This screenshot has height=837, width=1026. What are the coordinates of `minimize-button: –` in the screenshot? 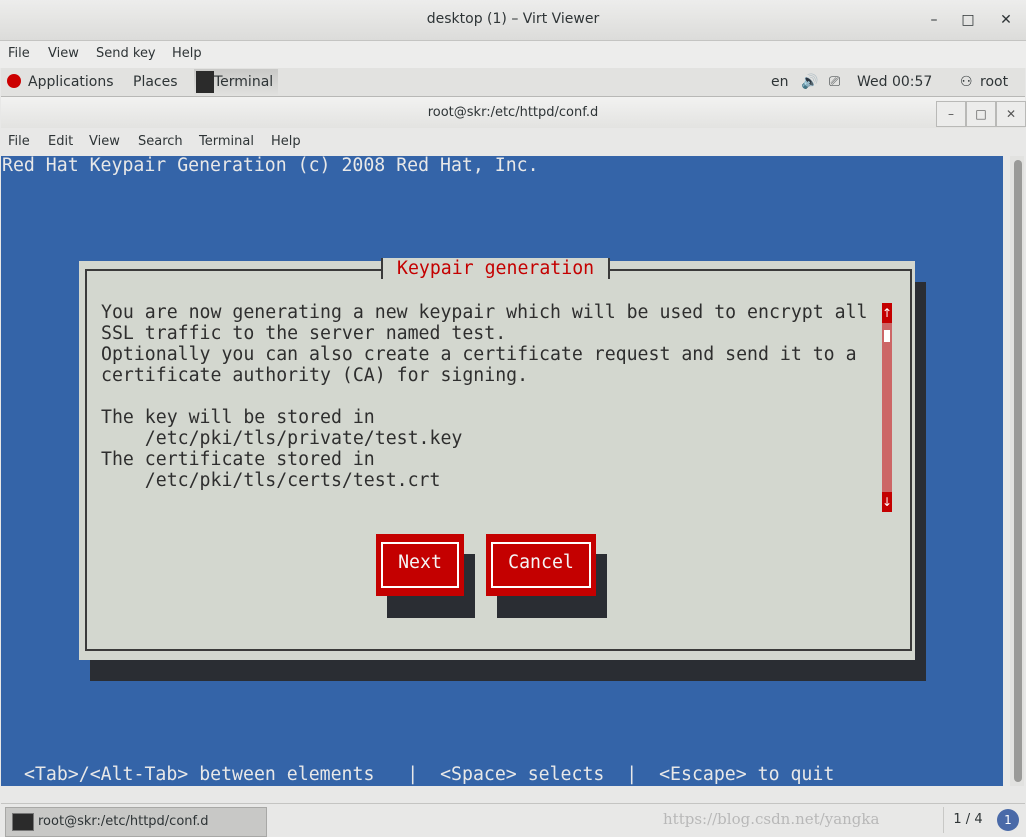 It's located at (934, 20).